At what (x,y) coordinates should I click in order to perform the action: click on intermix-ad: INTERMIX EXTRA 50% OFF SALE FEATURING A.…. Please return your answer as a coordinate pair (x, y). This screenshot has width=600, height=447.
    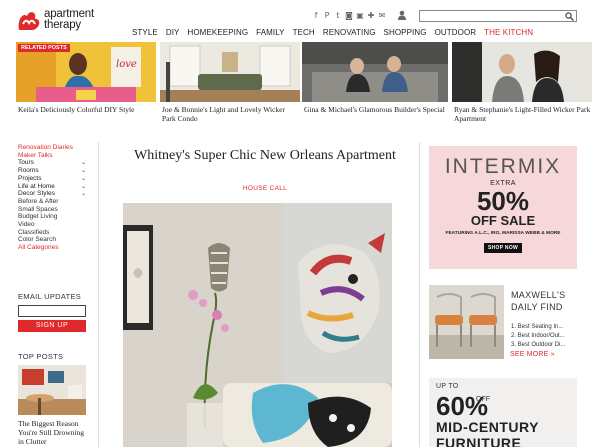
    Looking at the image, I should click on (503, 207).